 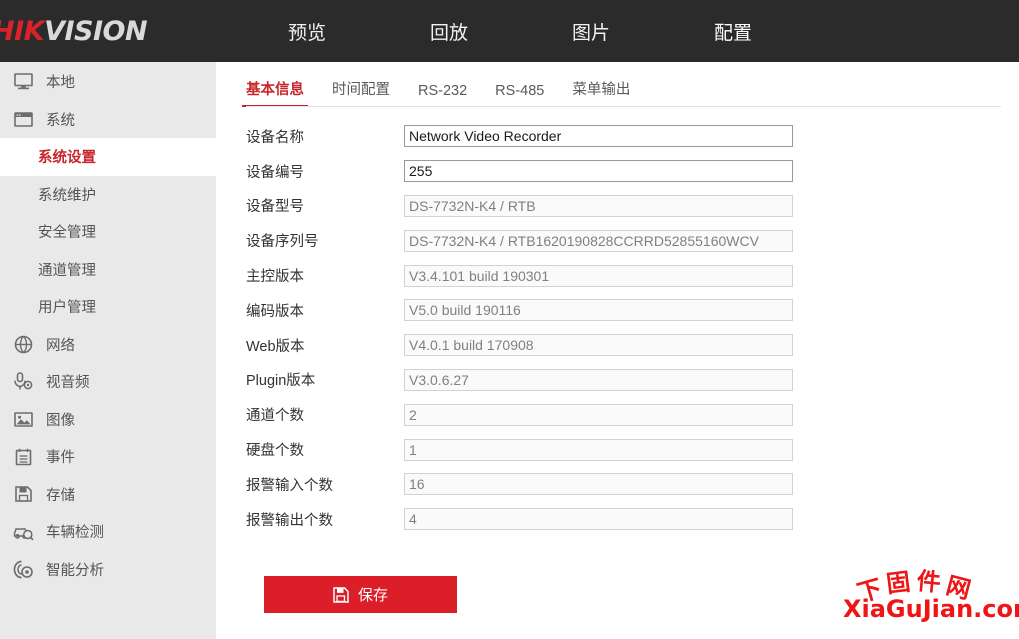 I want to click on sidebar-item-local: 本地, so click(x=108, y=82).